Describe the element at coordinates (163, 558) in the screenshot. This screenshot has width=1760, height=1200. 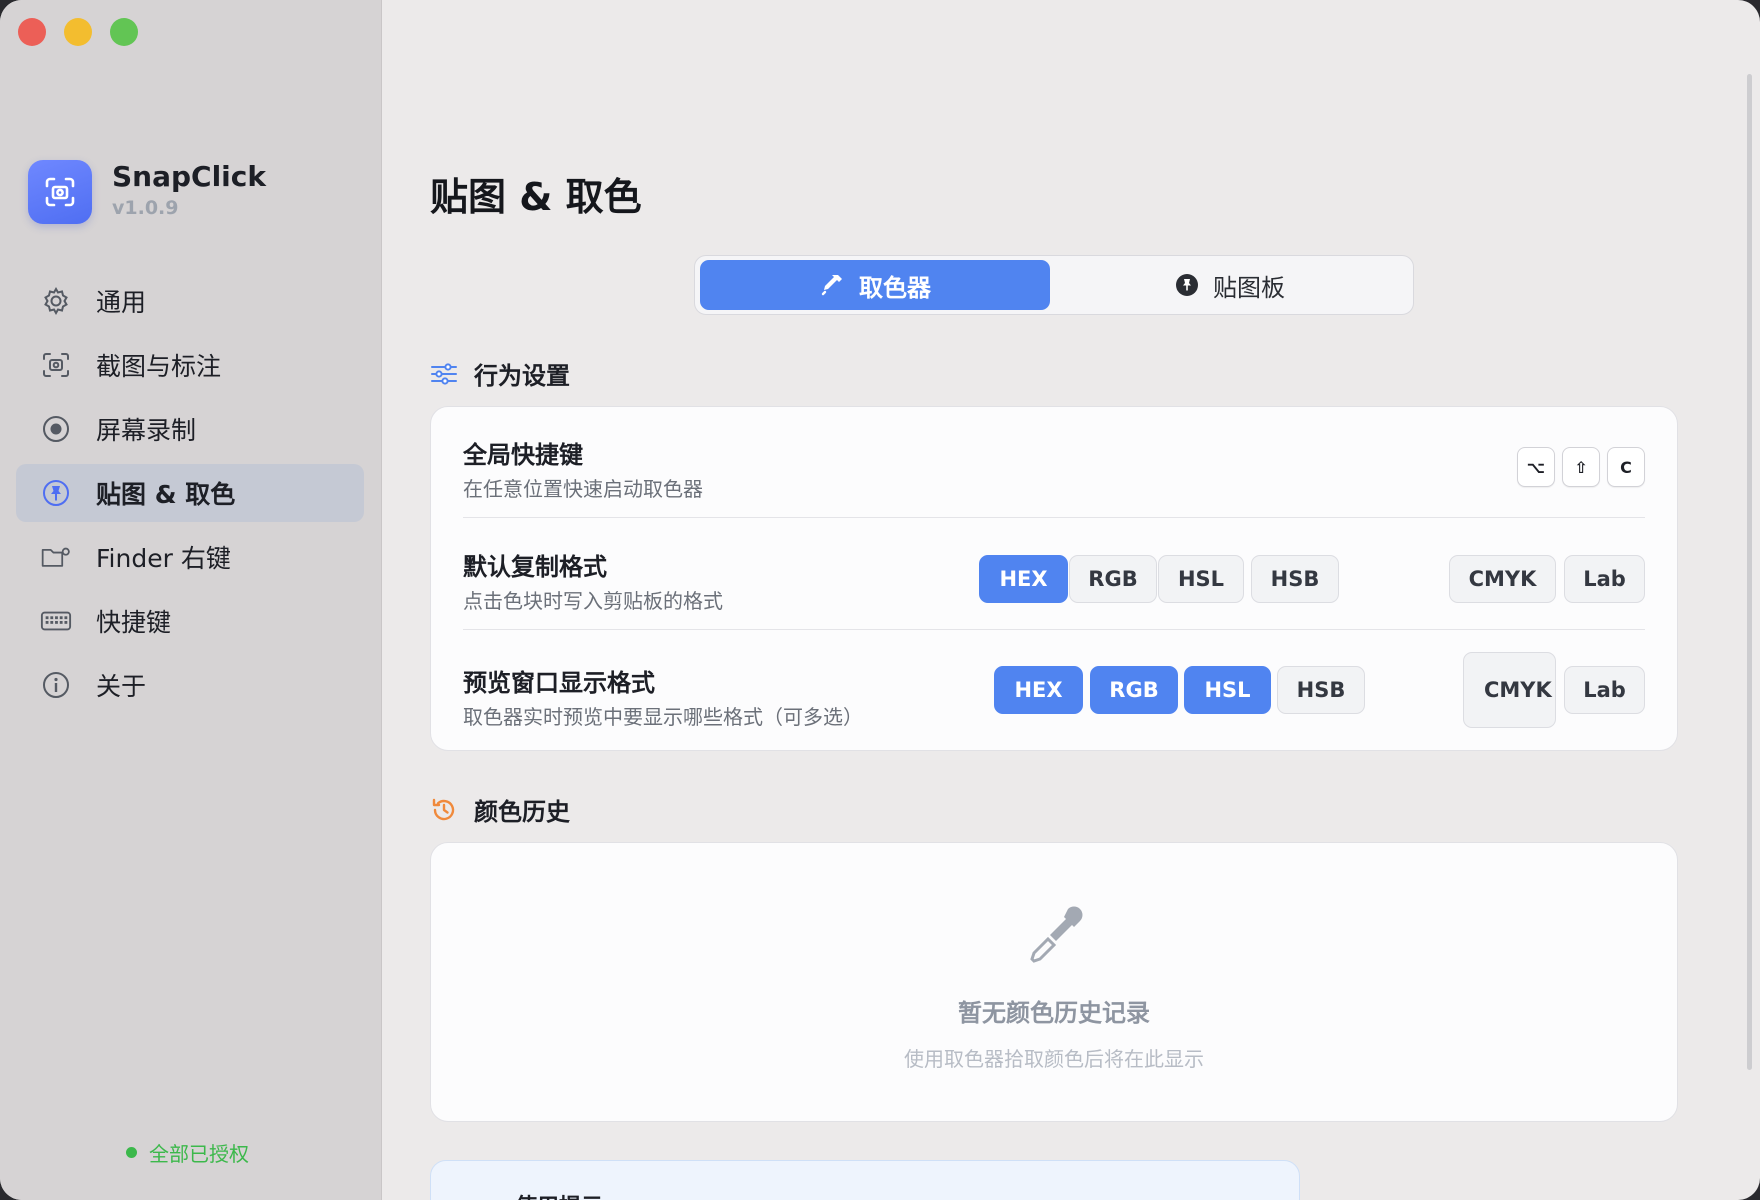
I see `sidebar-item-label: Finder 右键` at that location.